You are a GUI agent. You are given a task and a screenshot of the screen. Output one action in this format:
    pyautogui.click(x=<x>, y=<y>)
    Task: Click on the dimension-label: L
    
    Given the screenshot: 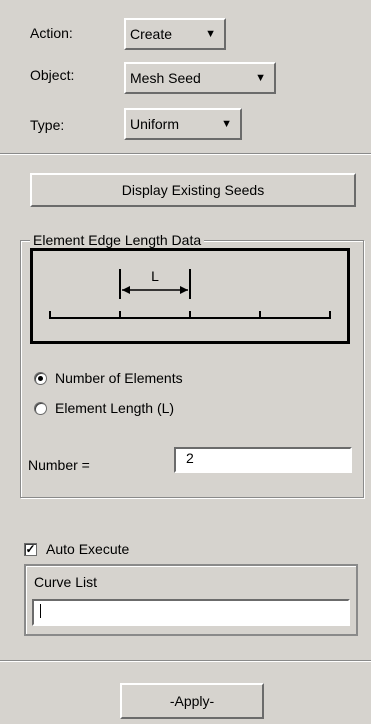 What is the action you would take?
    pyautogui.click(x=155, y=276)
    